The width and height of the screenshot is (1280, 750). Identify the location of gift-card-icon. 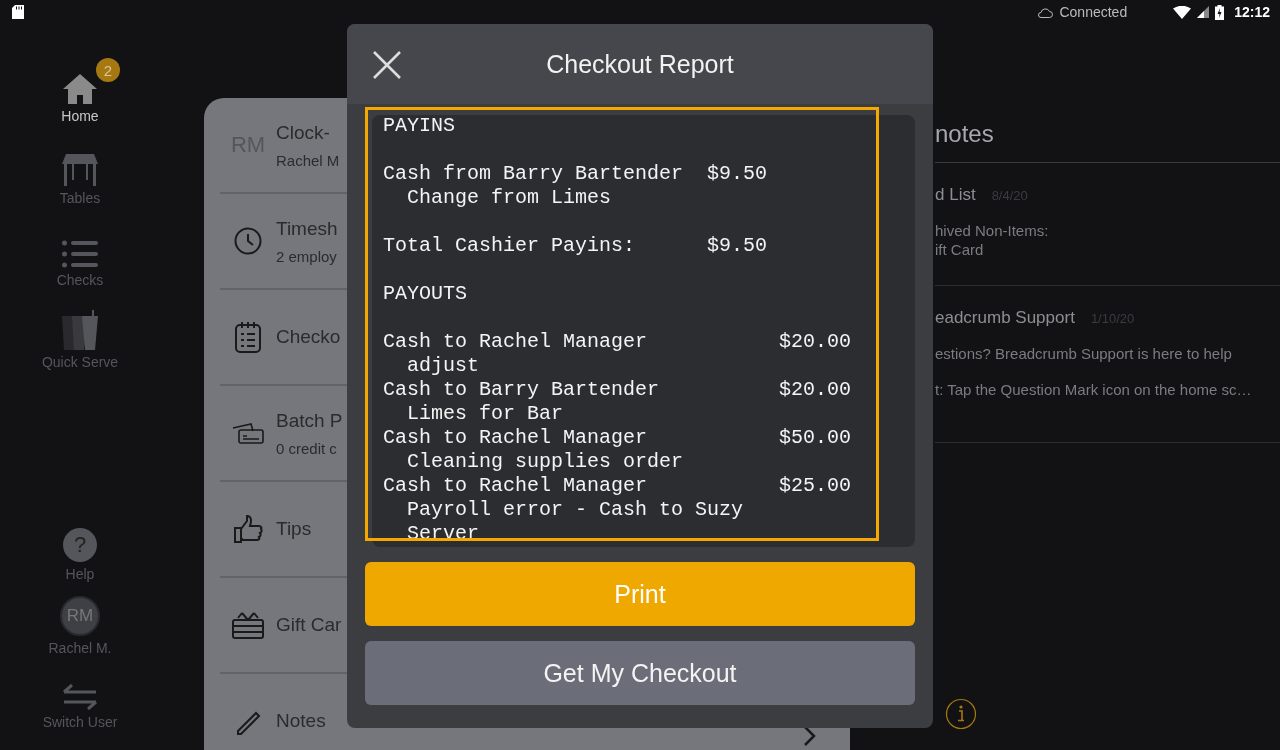
(248, 625).